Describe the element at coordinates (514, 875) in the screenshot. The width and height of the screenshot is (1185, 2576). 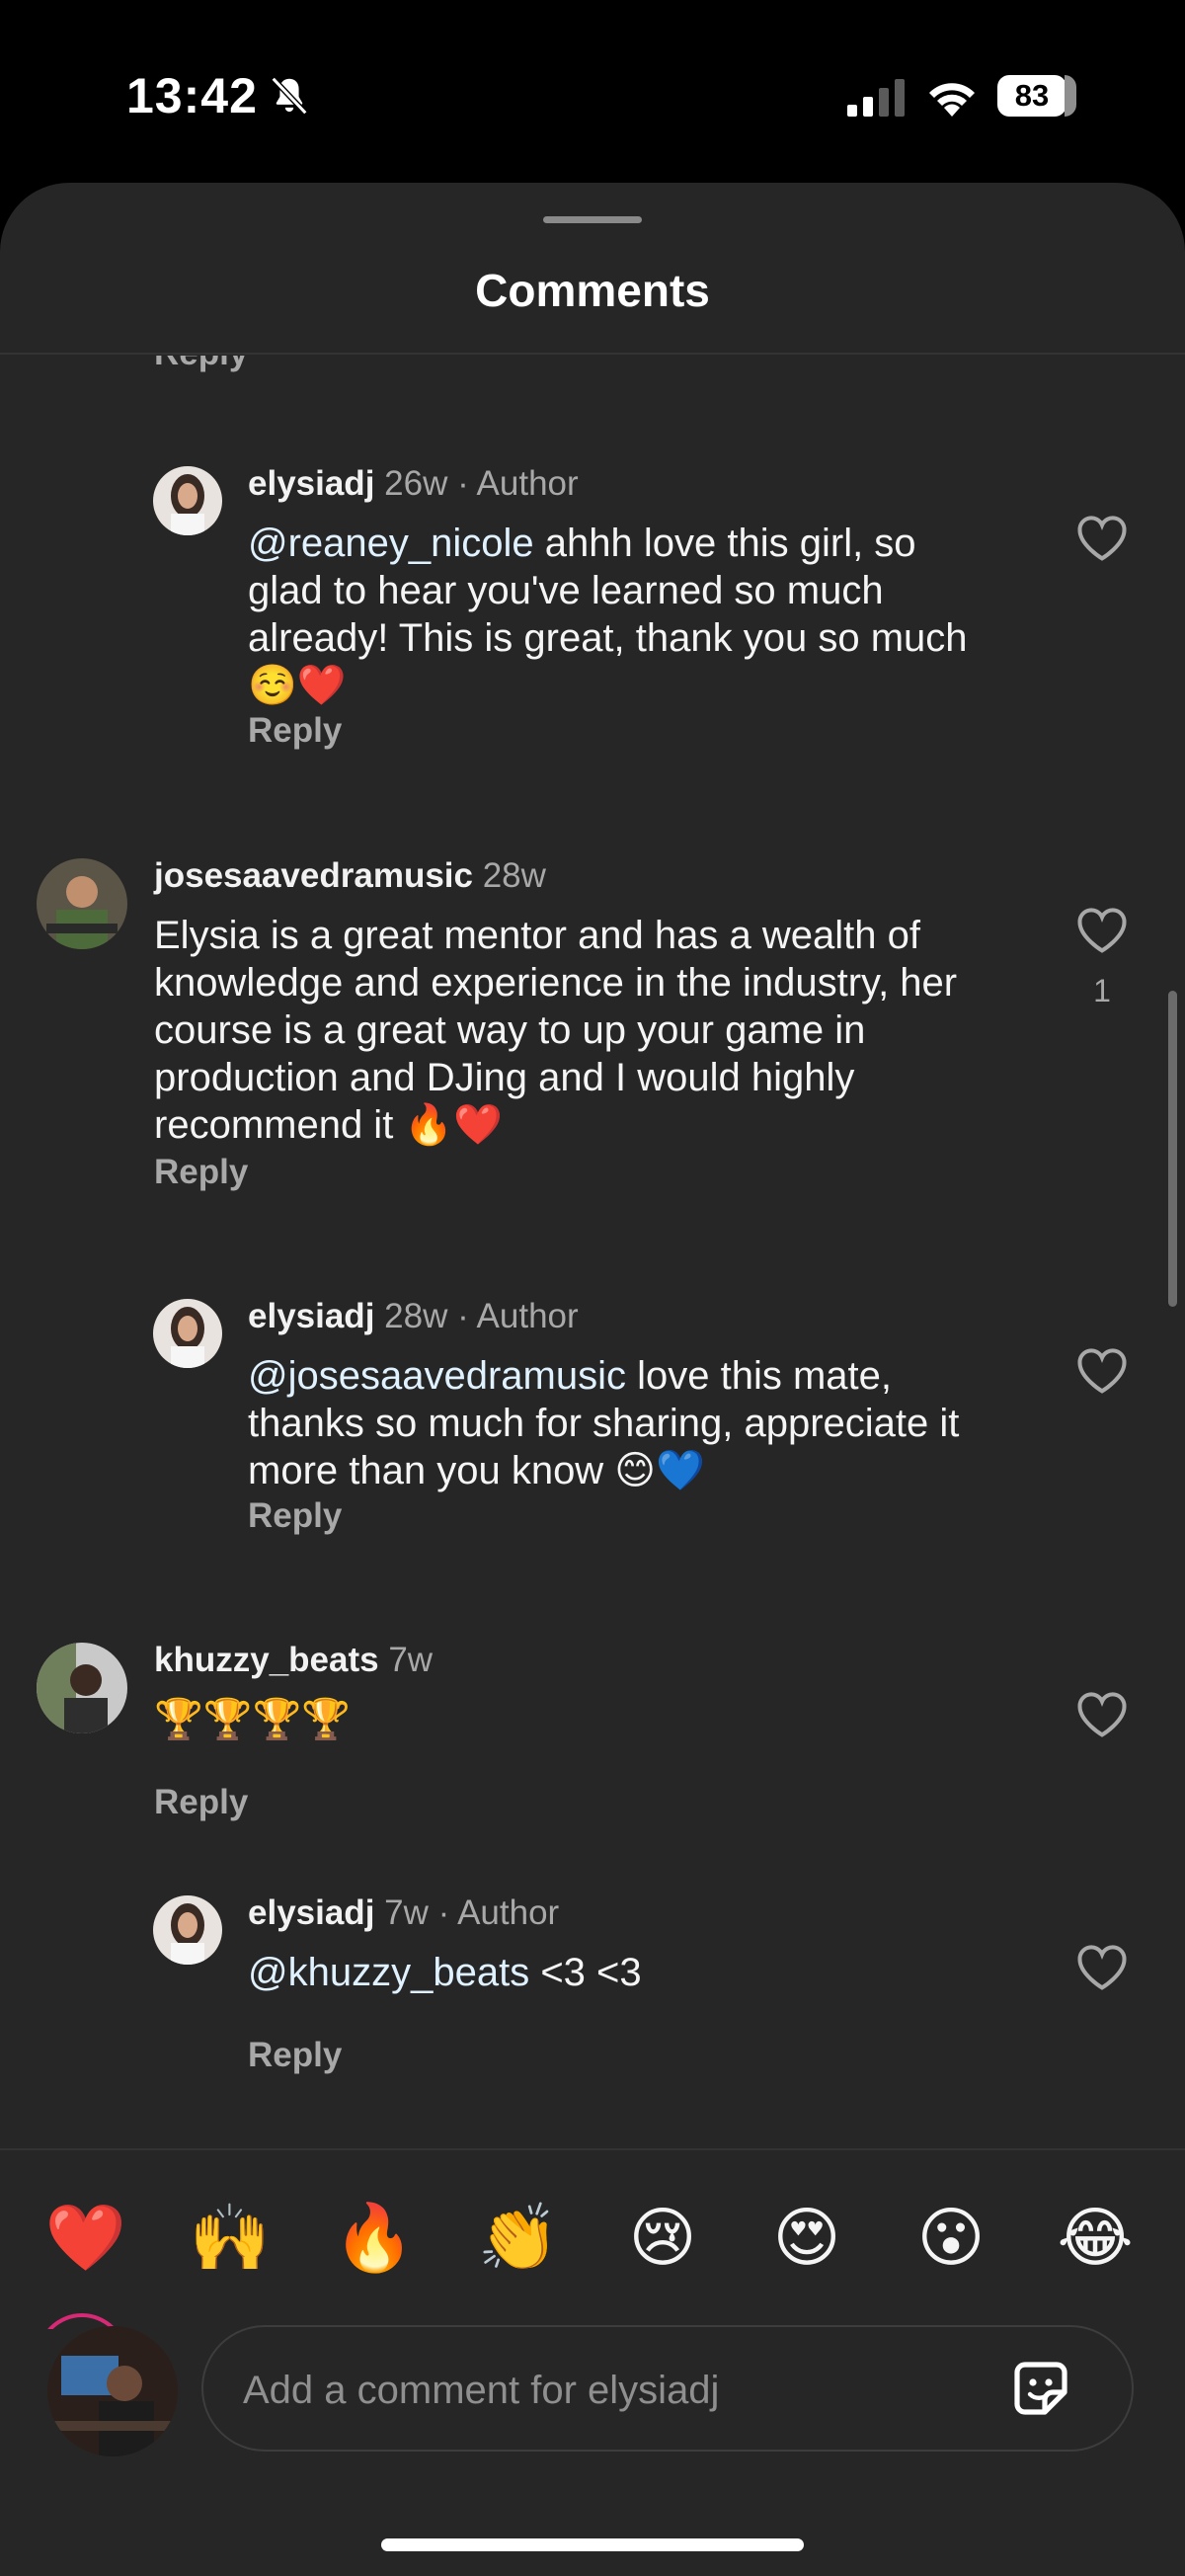
I see `comment-meta: 28w` at that location.